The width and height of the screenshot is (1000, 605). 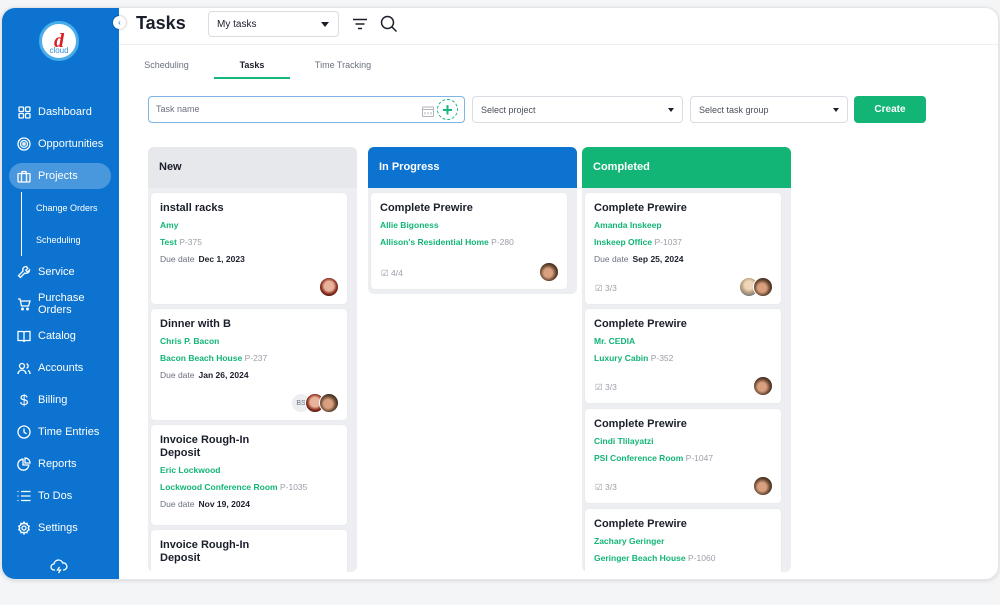 I want to click on sidebar-item-service: Service, so click(x=60, y=272).